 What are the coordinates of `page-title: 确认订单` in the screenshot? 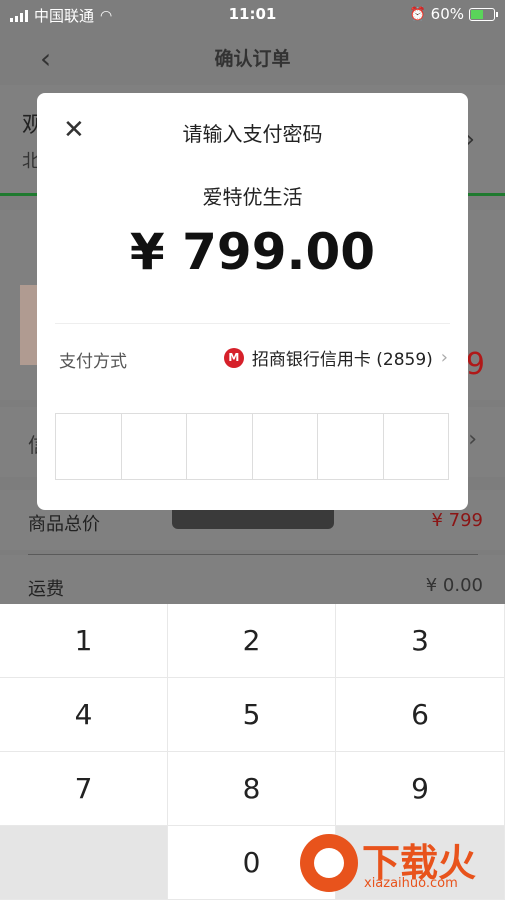 It's located at (252, 59).